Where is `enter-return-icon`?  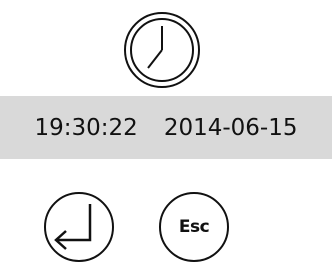
enter-return-icon is located at coordinates (79, 227).